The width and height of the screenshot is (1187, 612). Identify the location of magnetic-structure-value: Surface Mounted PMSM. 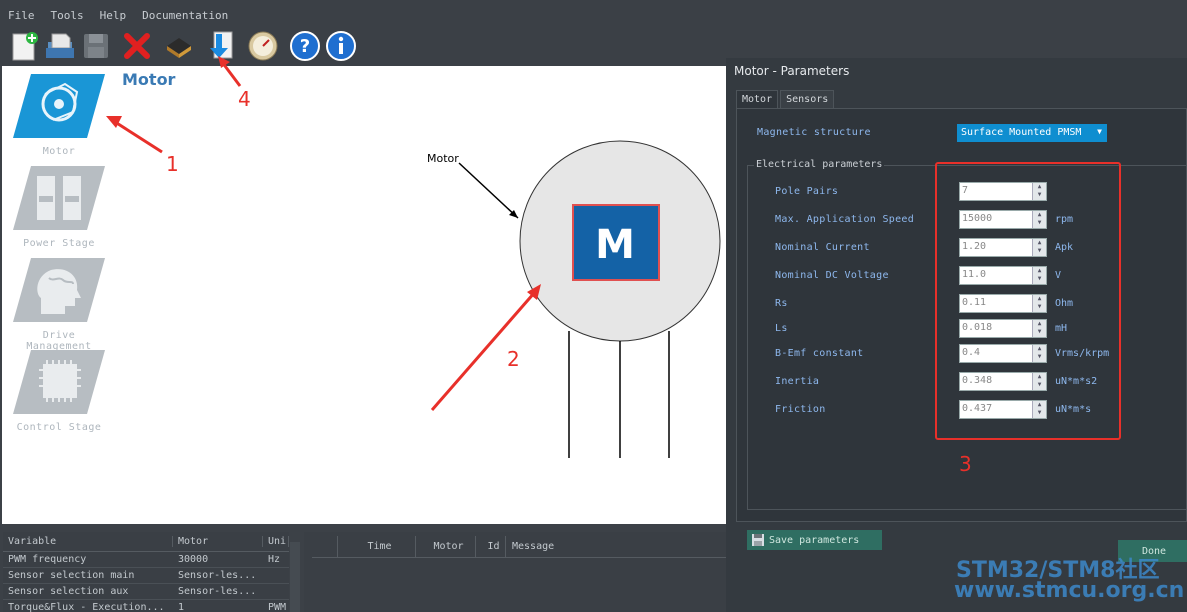
(1021, 132).